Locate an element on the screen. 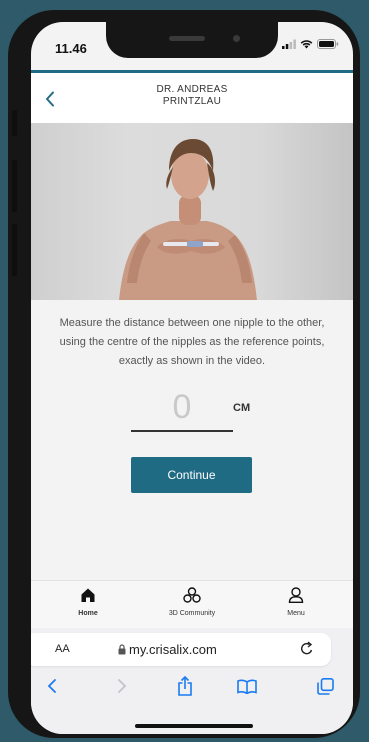 This screenshot has width=369, height=742. measurement-input-group: 0 CM is located at coordinates (196, 410).